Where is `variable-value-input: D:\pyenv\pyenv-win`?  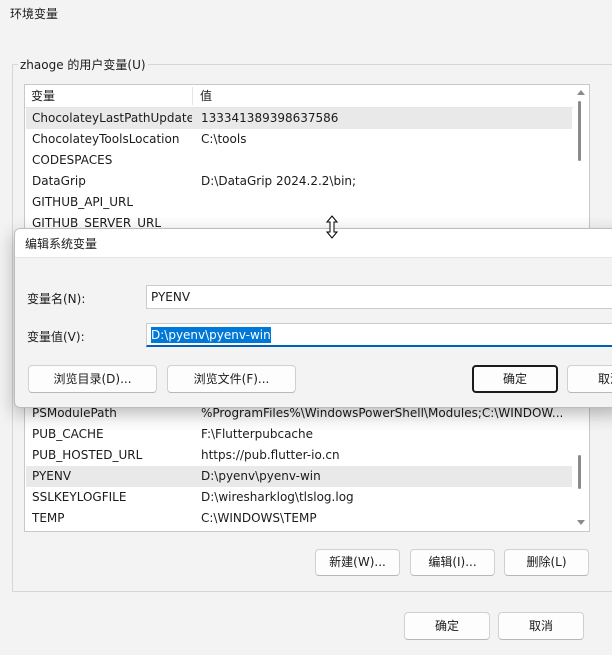 variable-value-input: D:\pyenv\pyenv-win is located at coordinates (379, 335).